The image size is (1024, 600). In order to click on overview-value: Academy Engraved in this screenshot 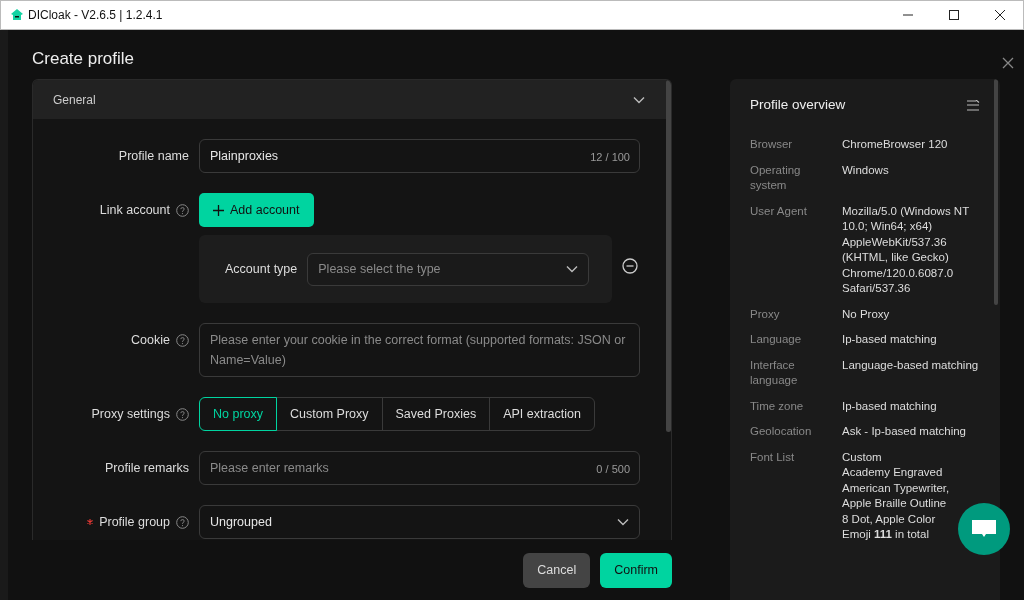, I will do `click(893, 473)`.